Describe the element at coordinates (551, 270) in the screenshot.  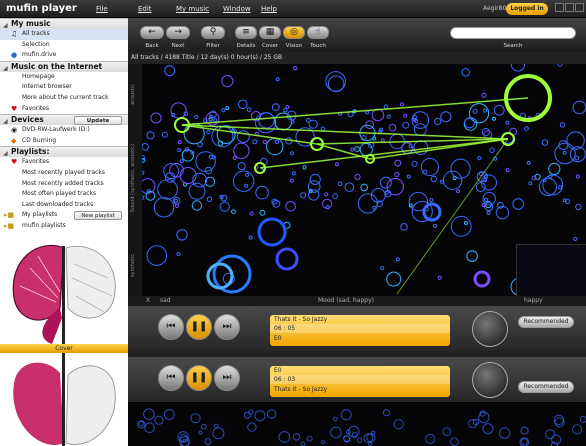
I see `viz-minimap` at that location.